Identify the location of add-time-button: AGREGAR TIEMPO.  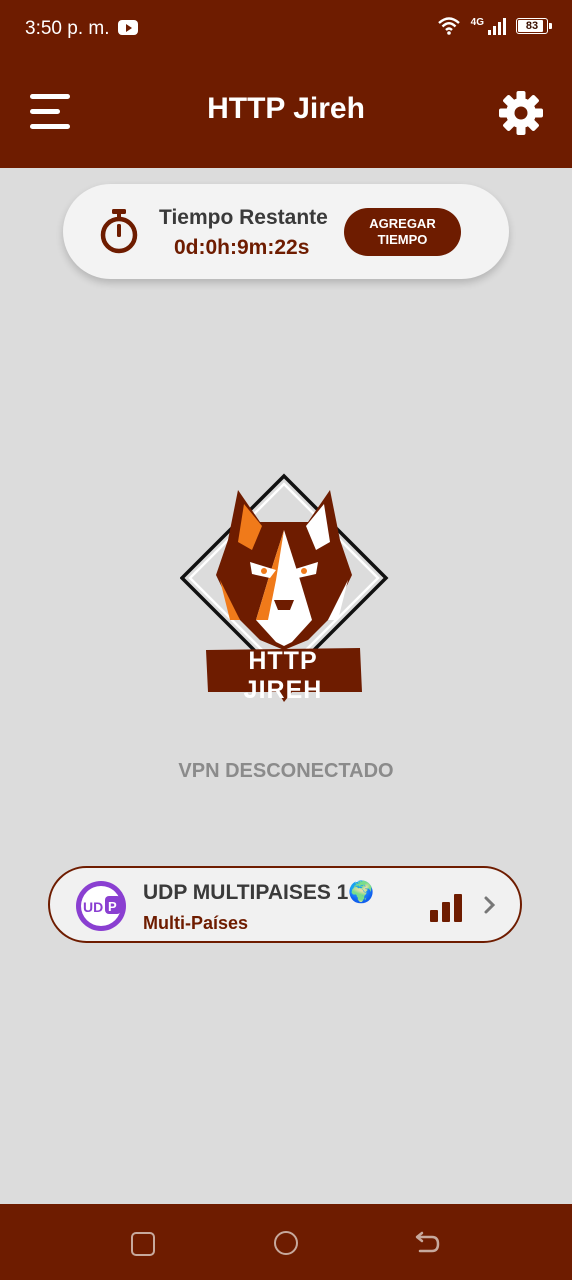
(402, 232).